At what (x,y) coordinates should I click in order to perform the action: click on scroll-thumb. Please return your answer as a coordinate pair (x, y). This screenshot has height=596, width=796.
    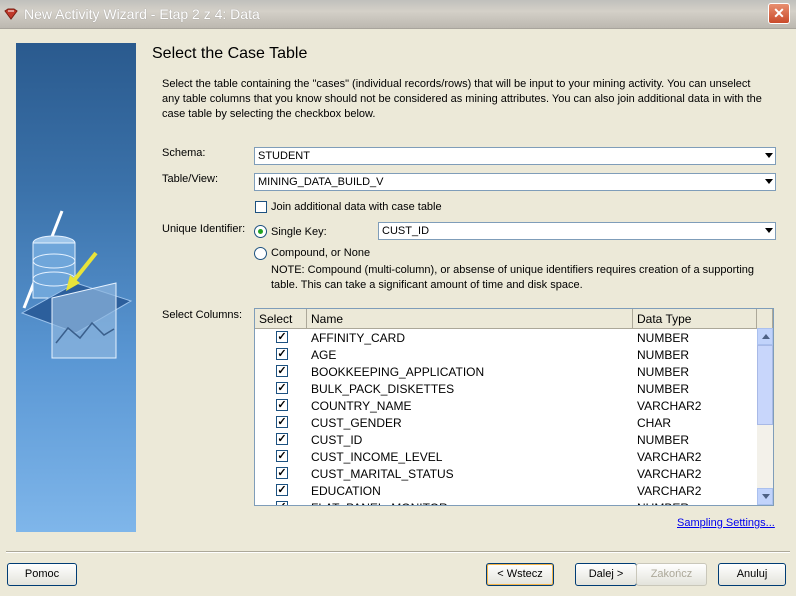
    Looking at the image, I should click on (765, 385).